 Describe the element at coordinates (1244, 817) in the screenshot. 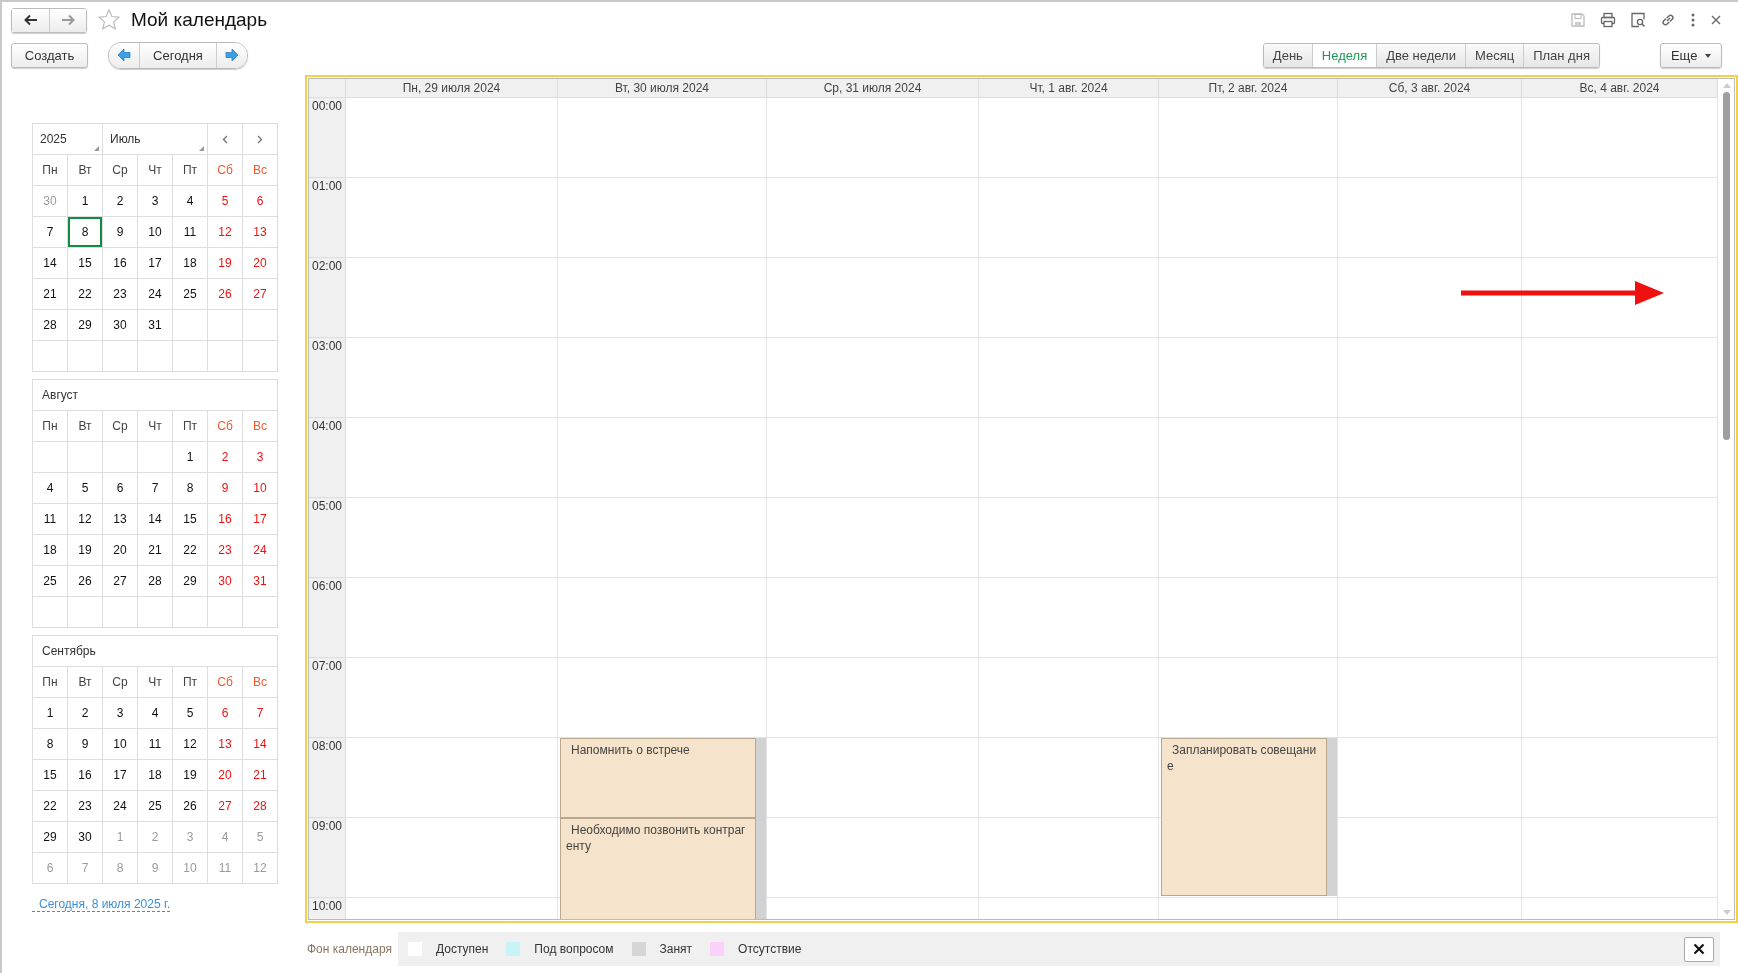

I see `event-card: Запланировать совещание` at that location.